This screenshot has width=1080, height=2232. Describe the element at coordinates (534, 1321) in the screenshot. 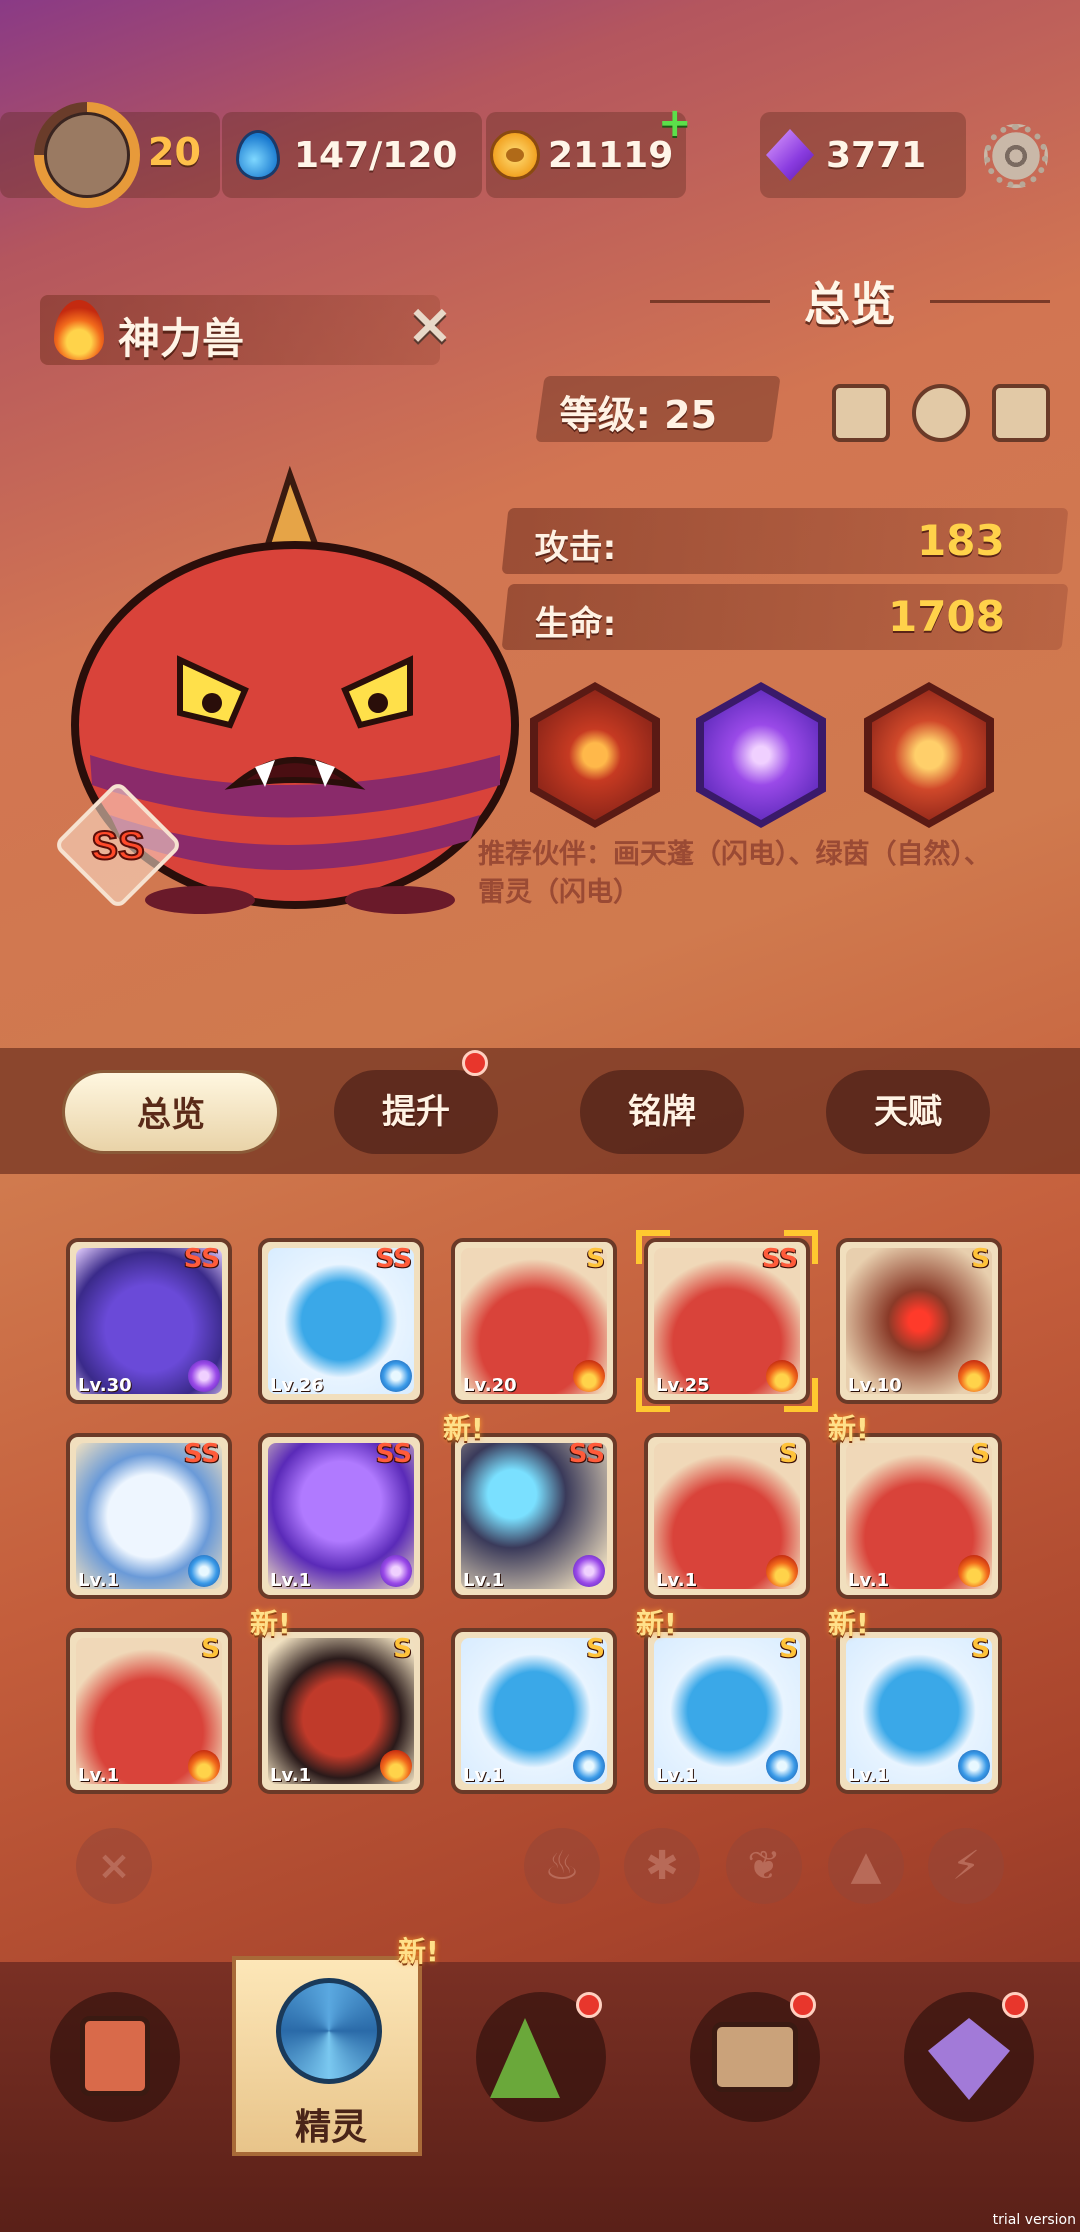

I see `monster-card: S Lv.20` at that location.